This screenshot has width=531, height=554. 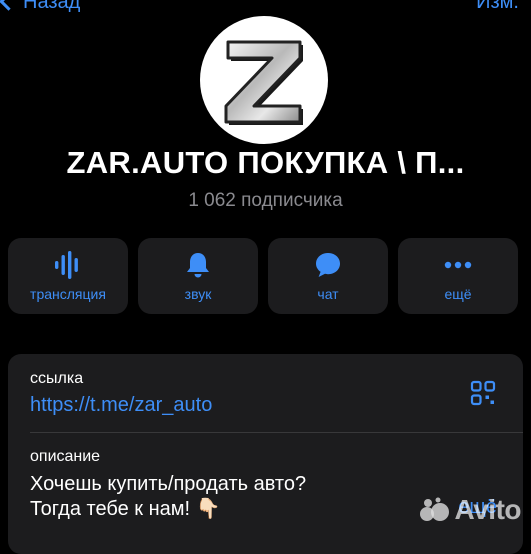 What do you see at coordinates (121, 405) in the screenshot?
I see `channel-link: https://t.me/zar_auto` at bounding box center [121, 405].